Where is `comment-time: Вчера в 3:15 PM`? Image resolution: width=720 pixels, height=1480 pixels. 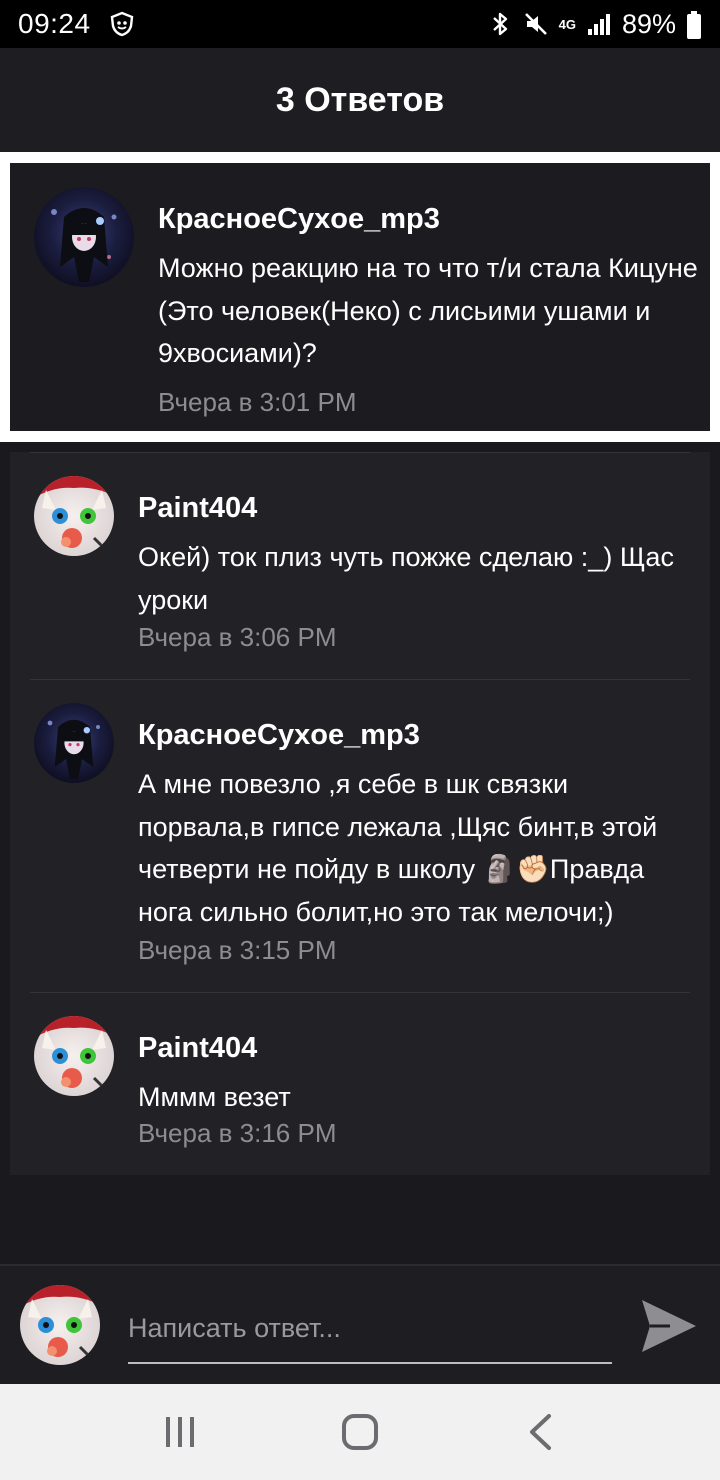 comment-time: Вчера в 3:15 PM is located at coordinates (237, 950).